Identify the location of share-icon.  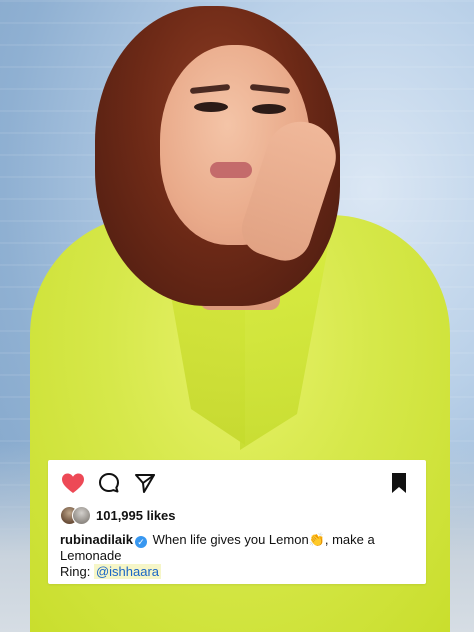
(145, 483).